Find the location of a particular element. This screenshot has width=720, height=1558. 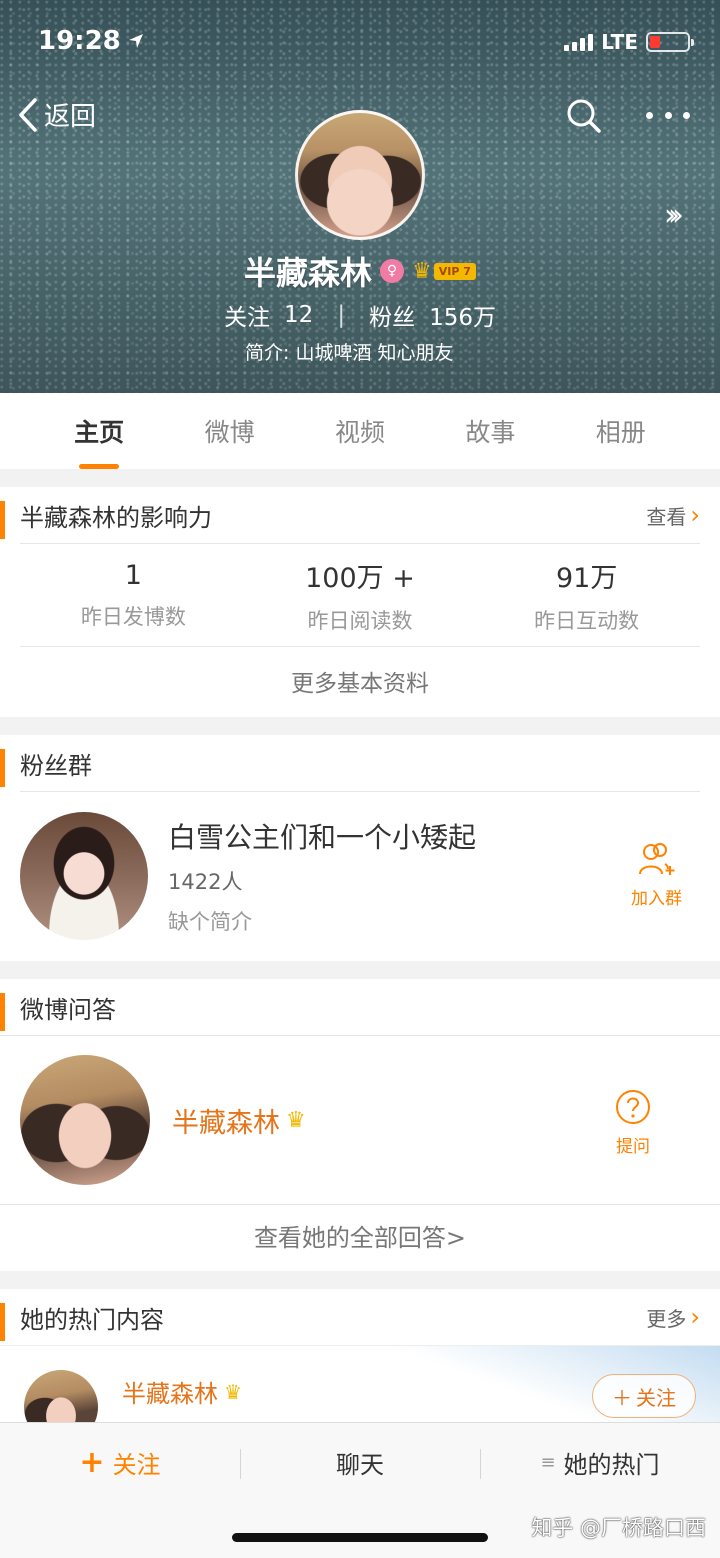

qa-title: 微博问答 is located at coordinates (68, 1009).